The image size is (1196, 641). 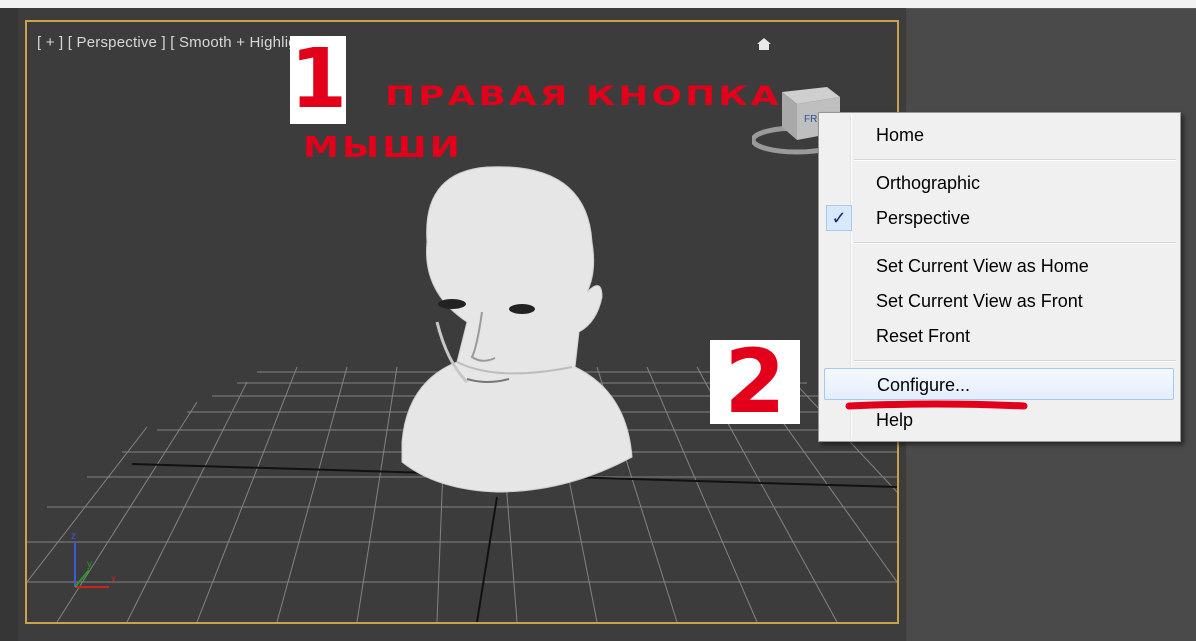 I want to click on left-toolbar-edge, so click(x=9, y=324).